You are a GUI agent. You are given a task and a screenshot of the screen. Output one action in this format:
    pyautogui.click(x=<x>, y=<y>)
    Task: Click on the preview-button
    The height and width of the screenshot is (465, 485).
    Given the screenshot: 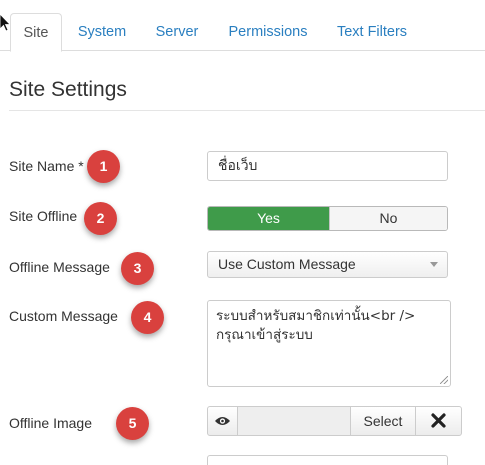 What is the action you would take?
    pyautogui.click(x=222, y=421)
    